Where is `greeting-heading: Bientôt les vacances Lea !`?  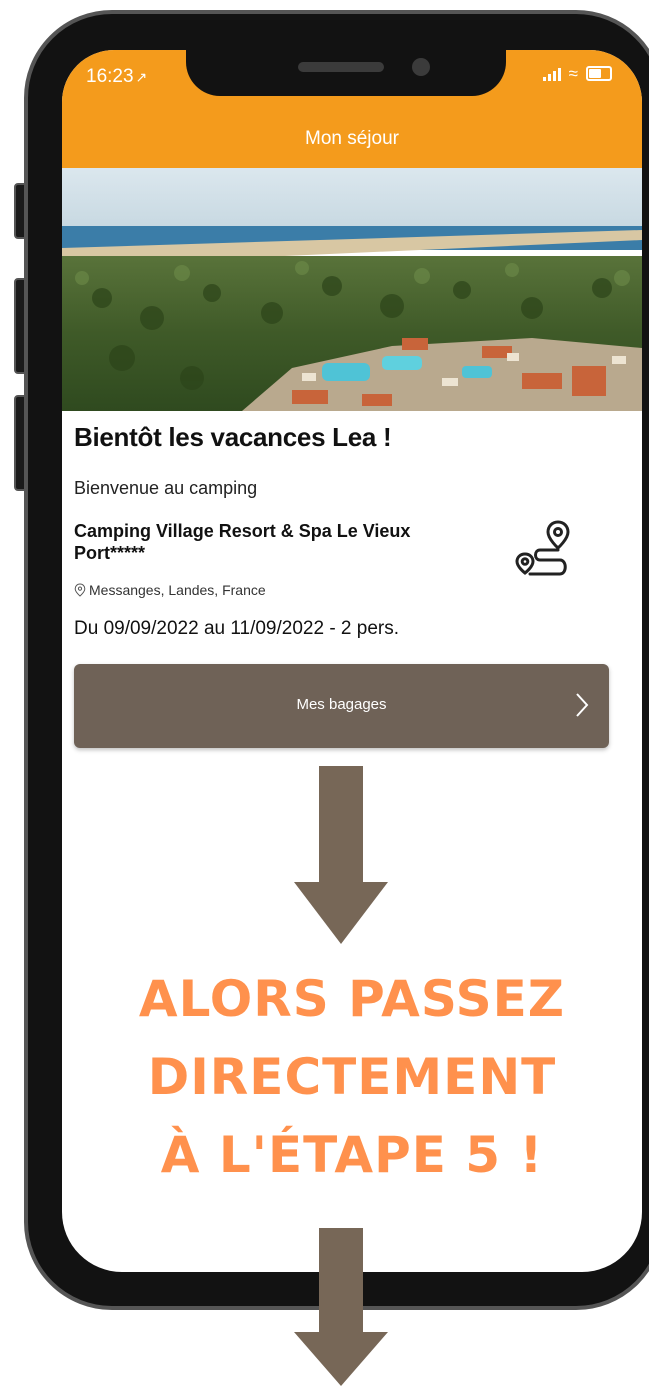
greeting-heading: Bientôt les vacances Lea ! is located at coordinates (233, 437).